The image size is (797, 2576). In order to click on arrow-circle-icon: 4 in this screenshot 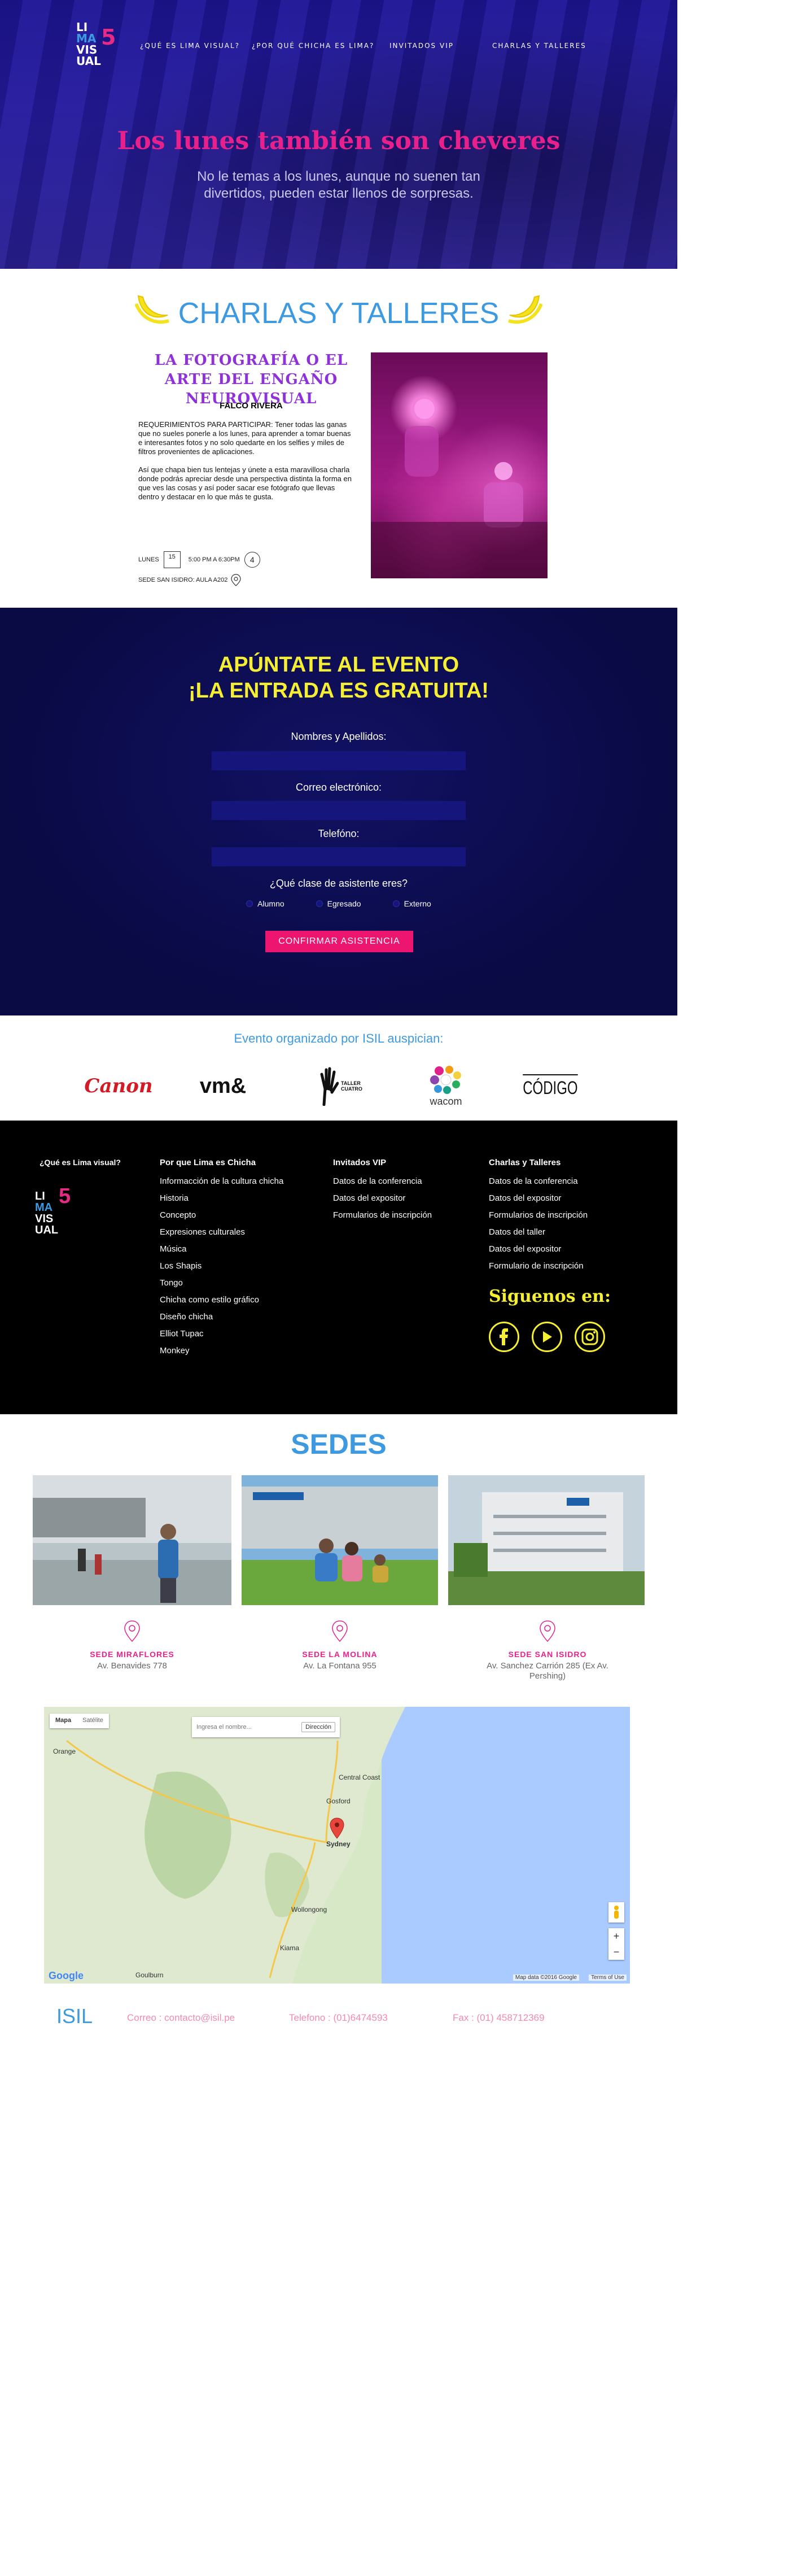, I will do `click(252, 560)`.